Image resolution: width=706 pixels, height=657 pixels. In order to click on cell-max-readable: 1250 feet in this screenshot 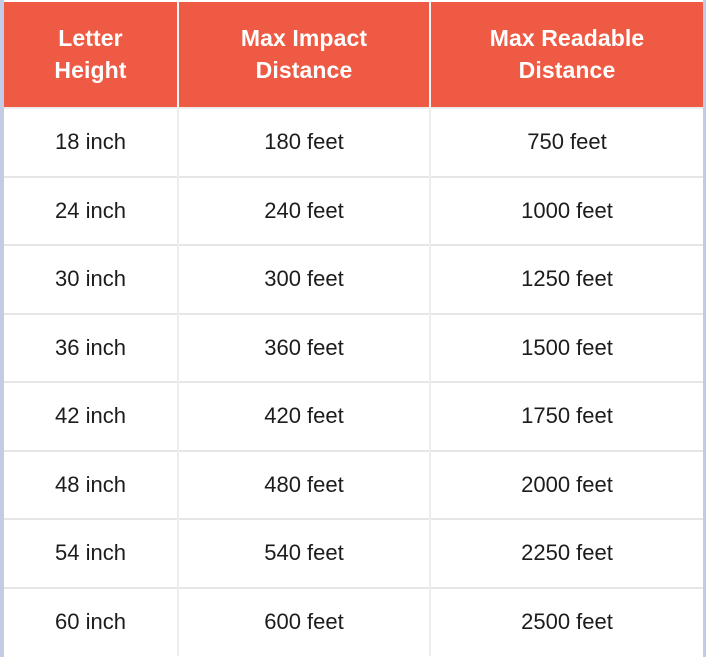, I will do `click(566, 279)`.